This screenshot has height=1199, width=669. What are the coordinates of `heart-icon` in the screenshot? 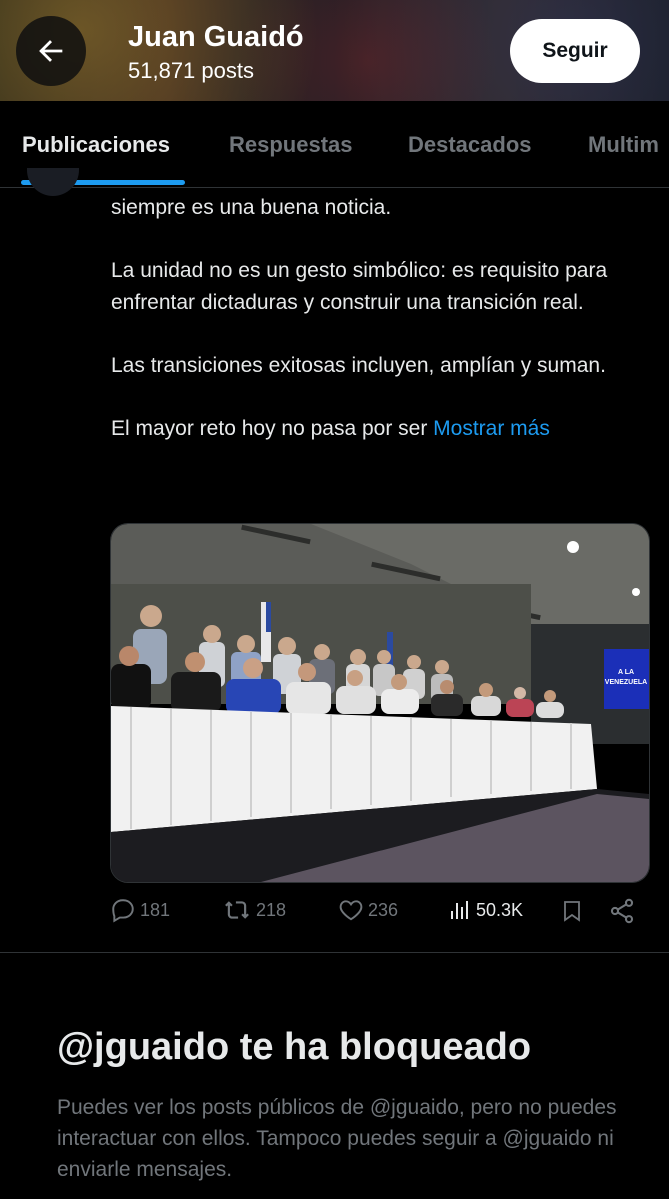 It's located at (351, 910).